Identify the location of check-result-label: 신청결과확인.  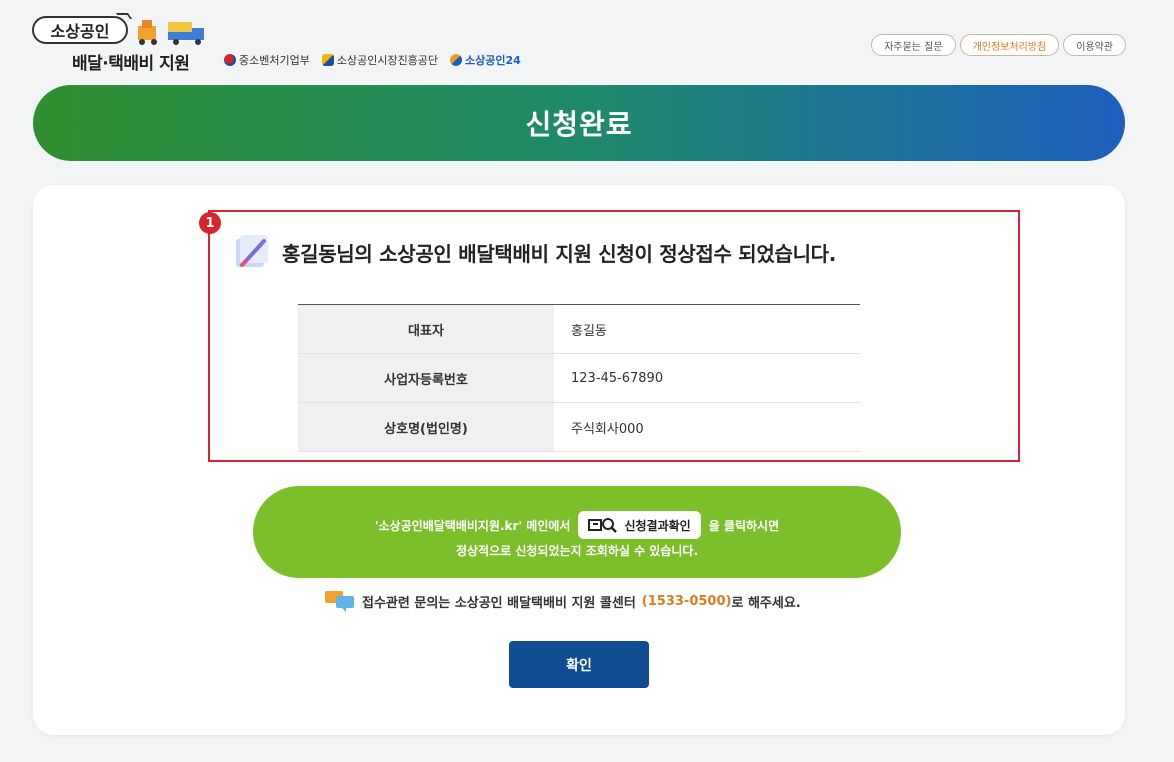
(657, 525).